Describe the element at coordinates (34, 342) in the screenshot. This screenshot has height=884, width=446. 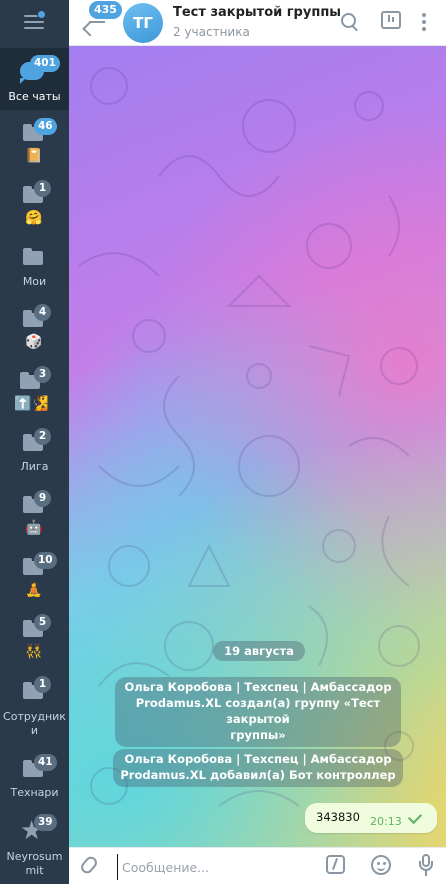
I see `folder-emoji: 🎲` at that location.